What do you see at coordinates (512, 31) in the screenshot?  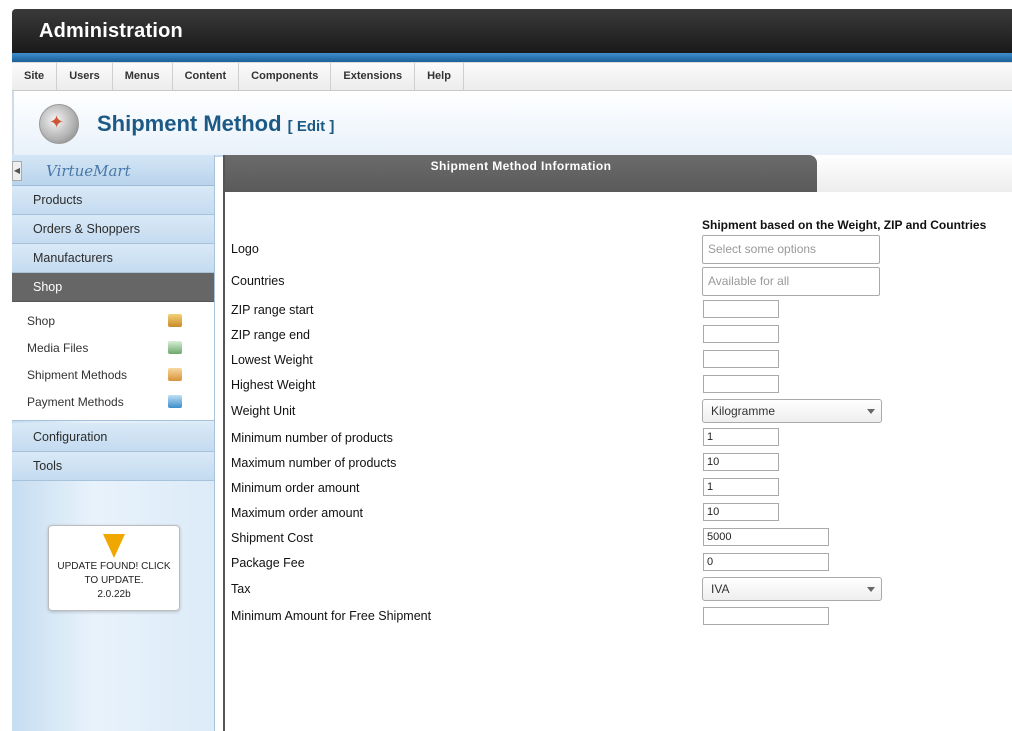 I see `header-bar: Administration` at bounding box center [512, 31].